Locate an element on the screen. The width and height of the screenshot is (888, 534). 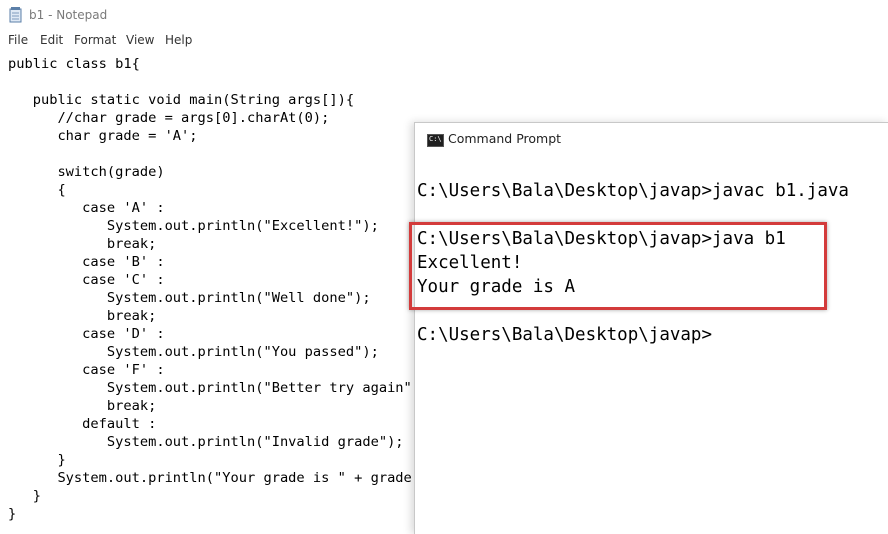
code-line: char grade = 'A'; is located at coordinates (127, 136).